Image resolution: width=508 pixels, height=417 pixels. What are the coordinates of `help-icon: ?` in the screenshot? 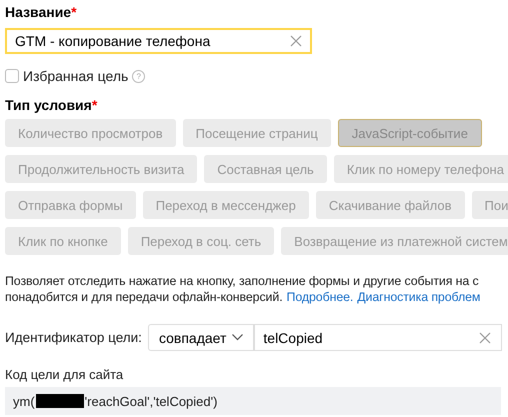 It's located at (139, 76).